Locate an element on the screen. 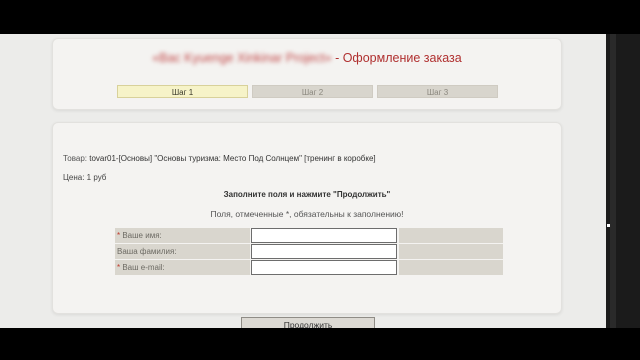 Image resolution: width=640 pixels, height=360 pixels. first-name-hint-cell is located at coordinates (451, 235).